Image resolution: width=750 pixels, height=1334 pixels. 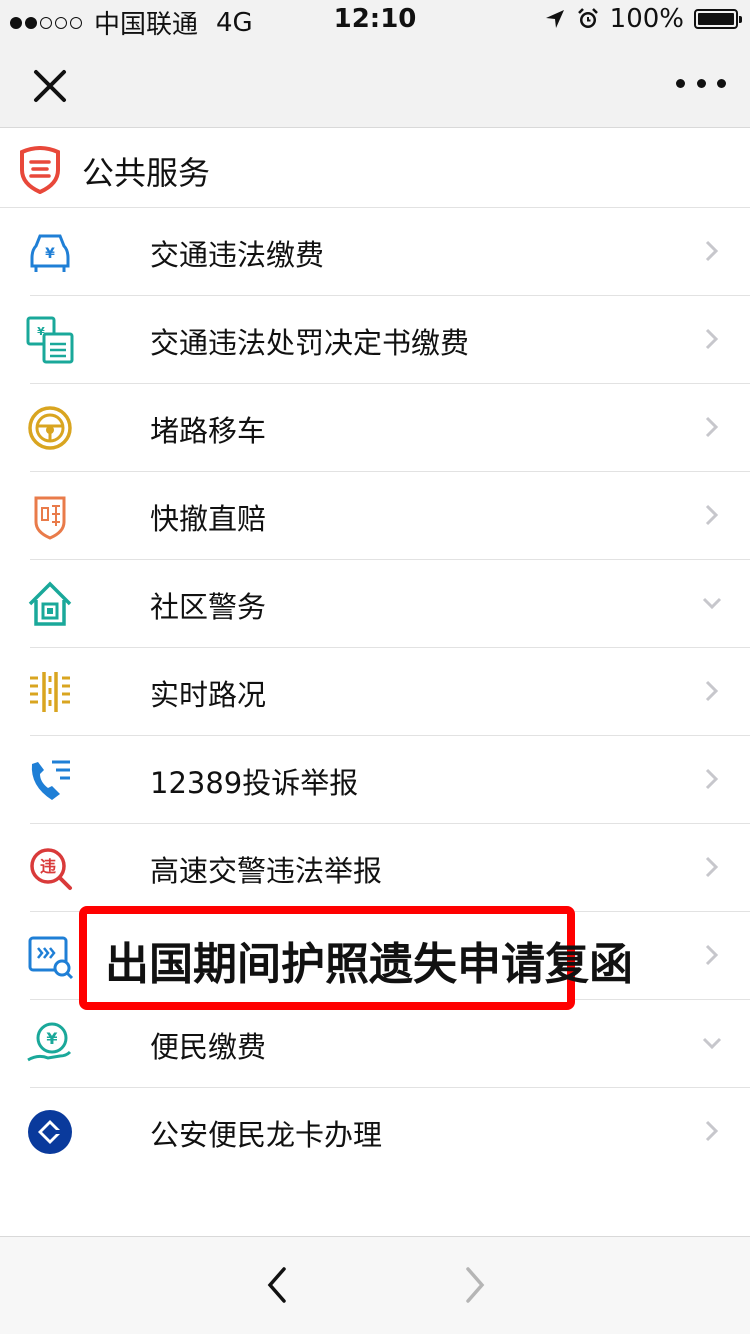 I want to click on section-header: 公共服务, so click(x=375, y=168).